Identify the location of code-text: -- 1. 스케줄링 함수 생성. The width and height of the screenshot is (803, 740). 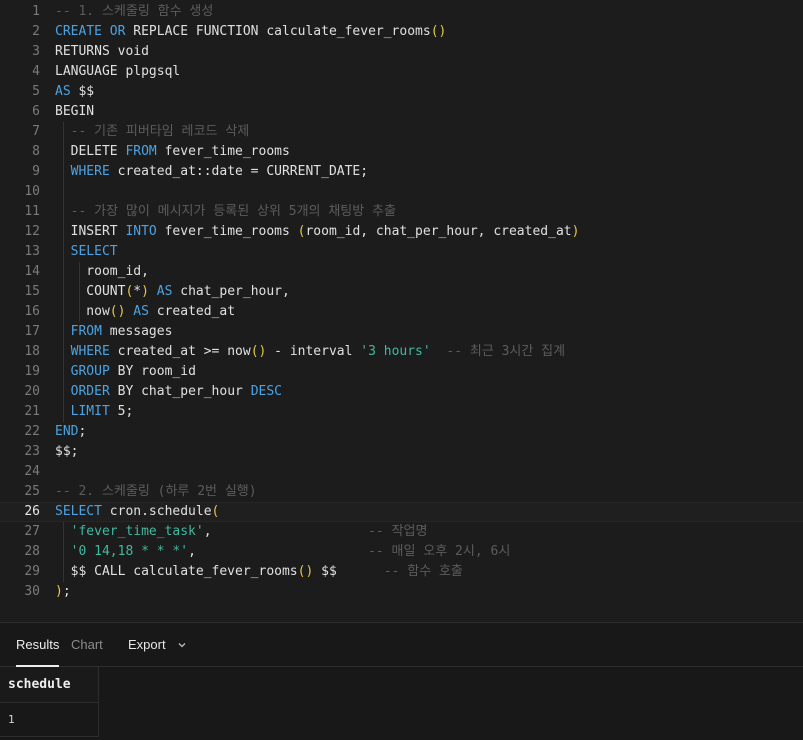
(134, 12).